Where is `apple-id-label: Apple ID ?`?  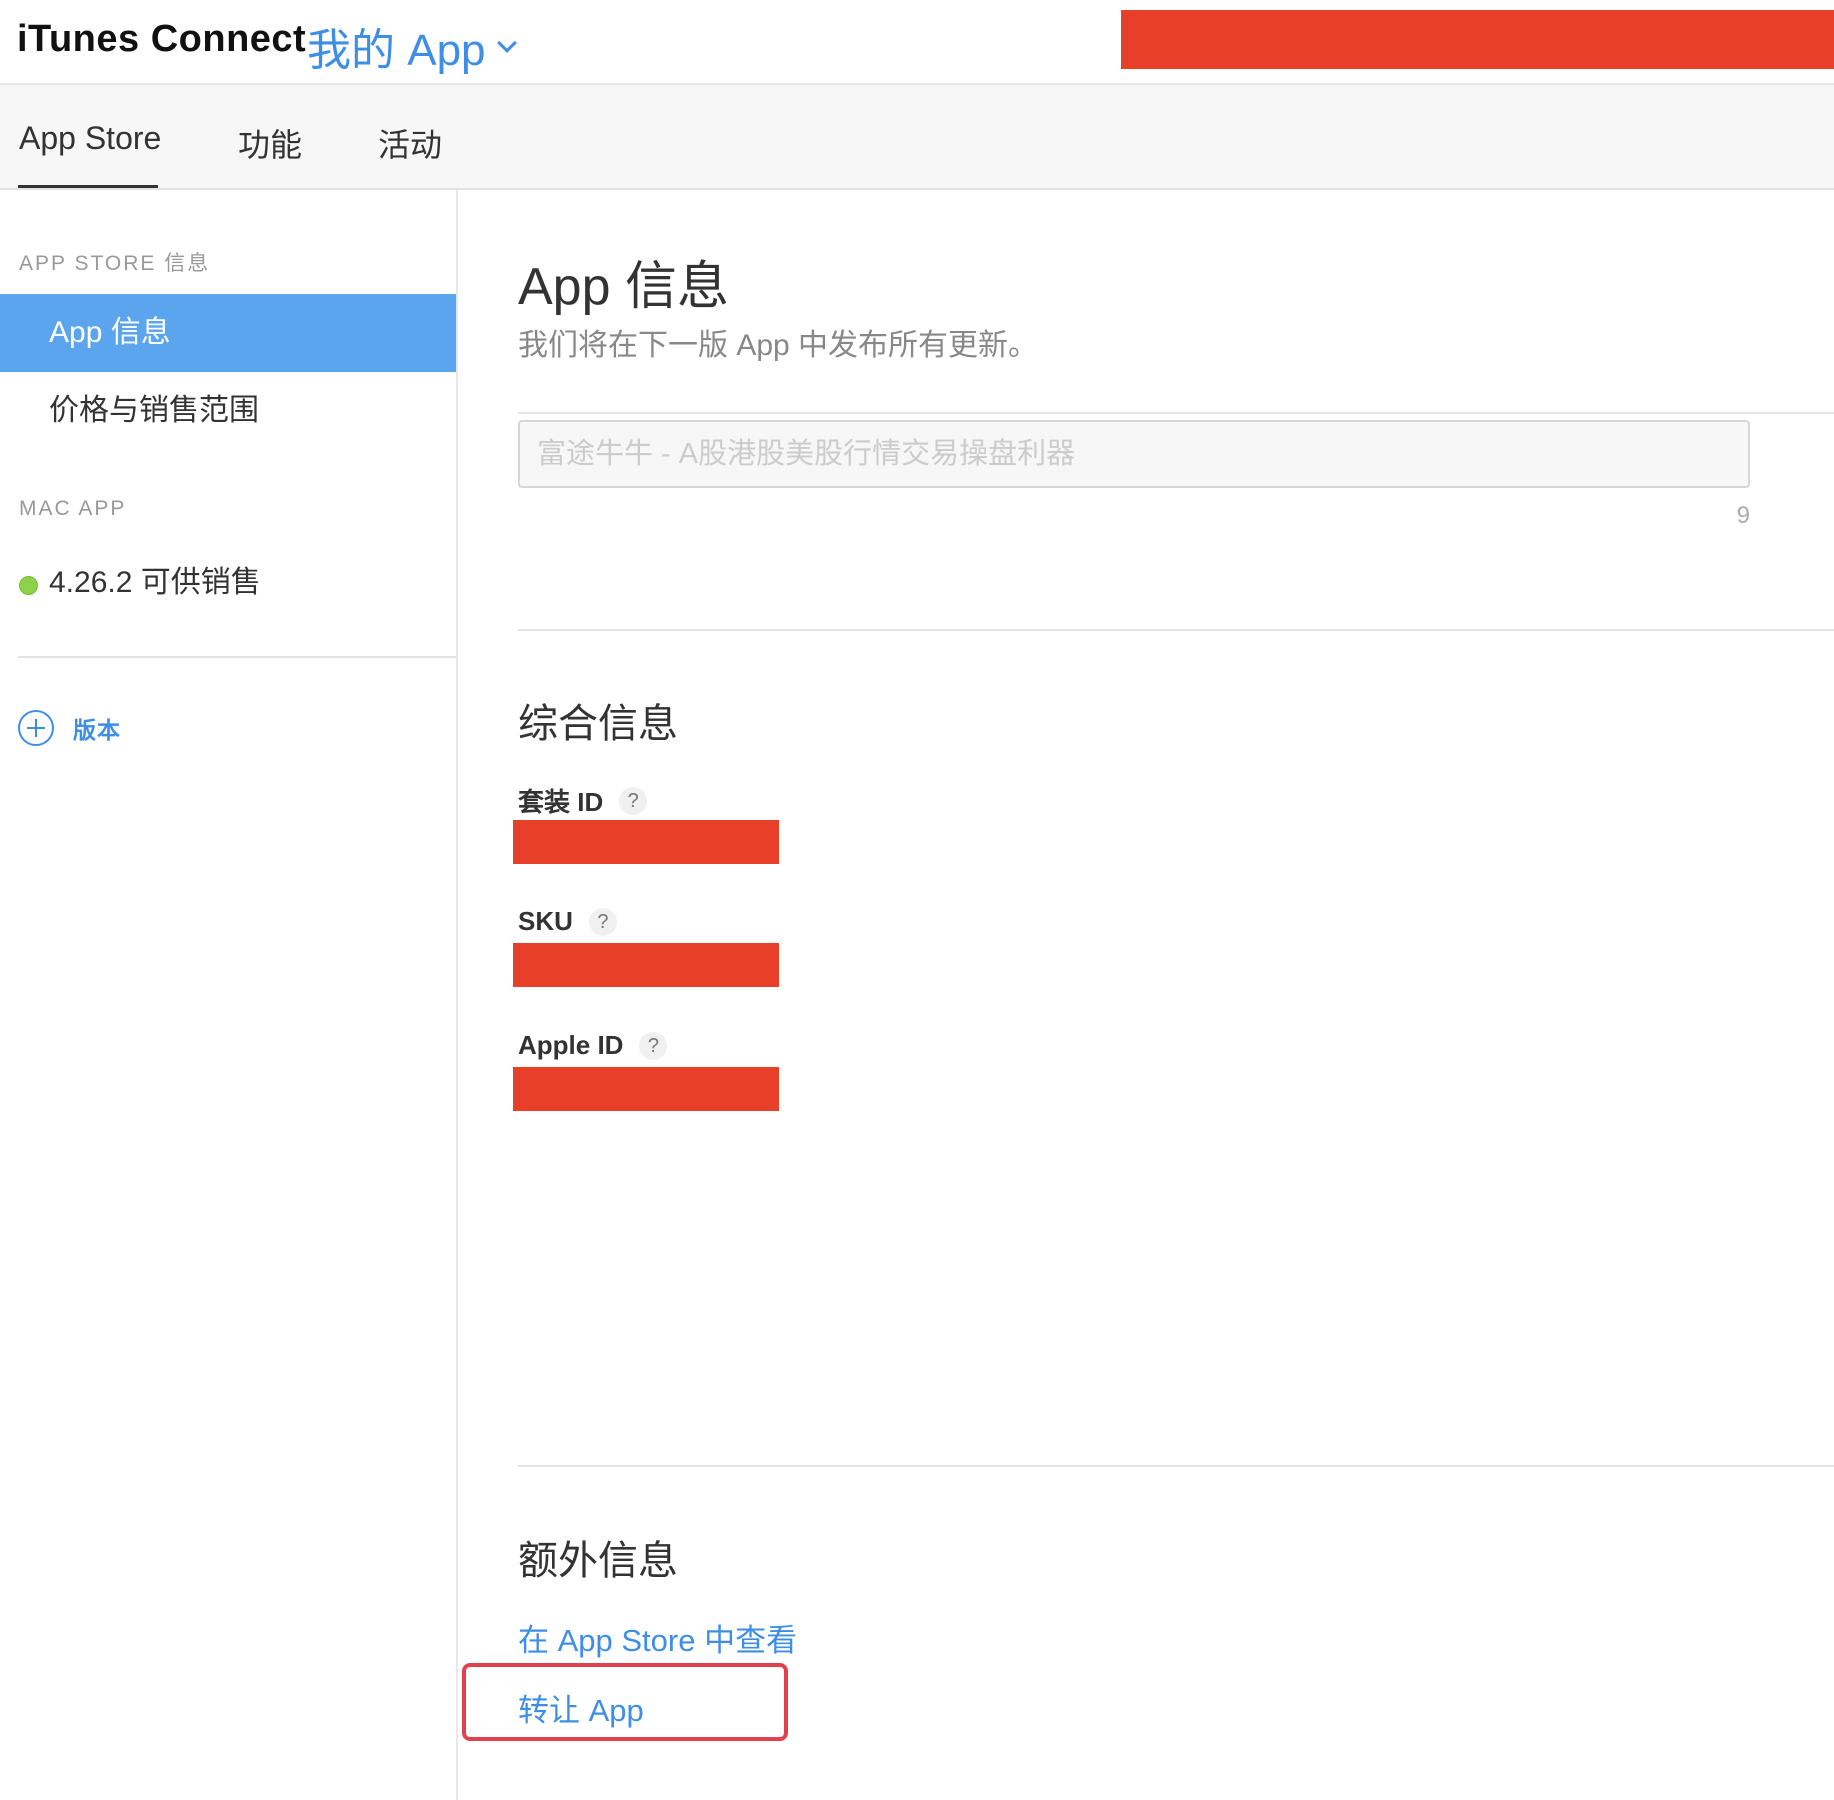 apple-id-label: Apple ID ? is located at coordinates (593, 1045).